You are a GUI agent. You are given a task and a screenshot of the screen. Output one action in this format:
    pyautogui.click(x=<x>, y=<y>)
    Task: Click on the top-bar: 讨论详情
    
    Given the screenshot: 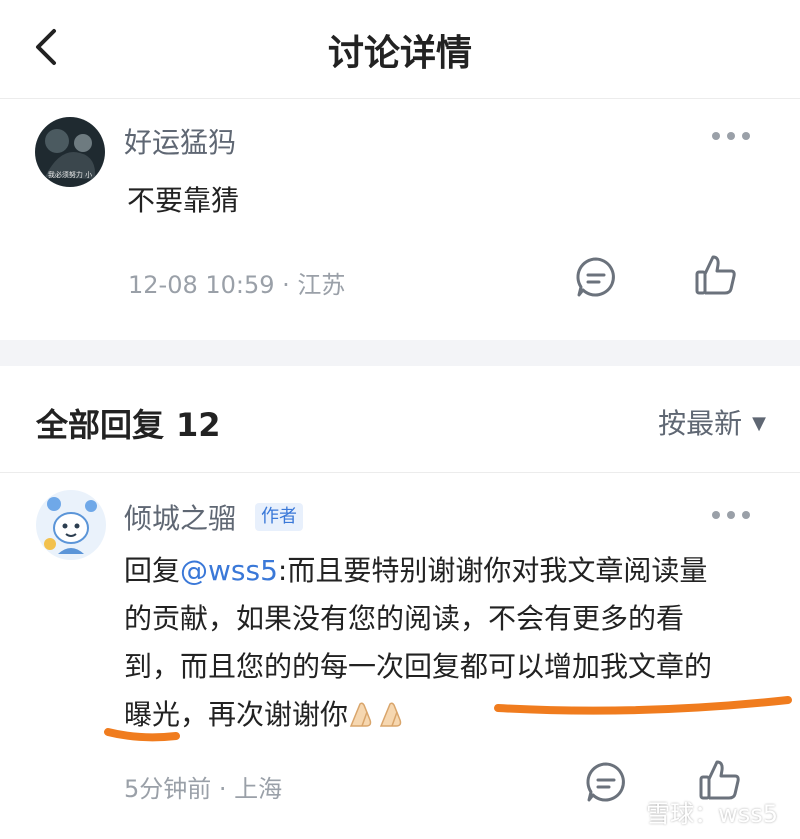 What is the action you would take?
    pyautogui.click(x=400, y=49)
    